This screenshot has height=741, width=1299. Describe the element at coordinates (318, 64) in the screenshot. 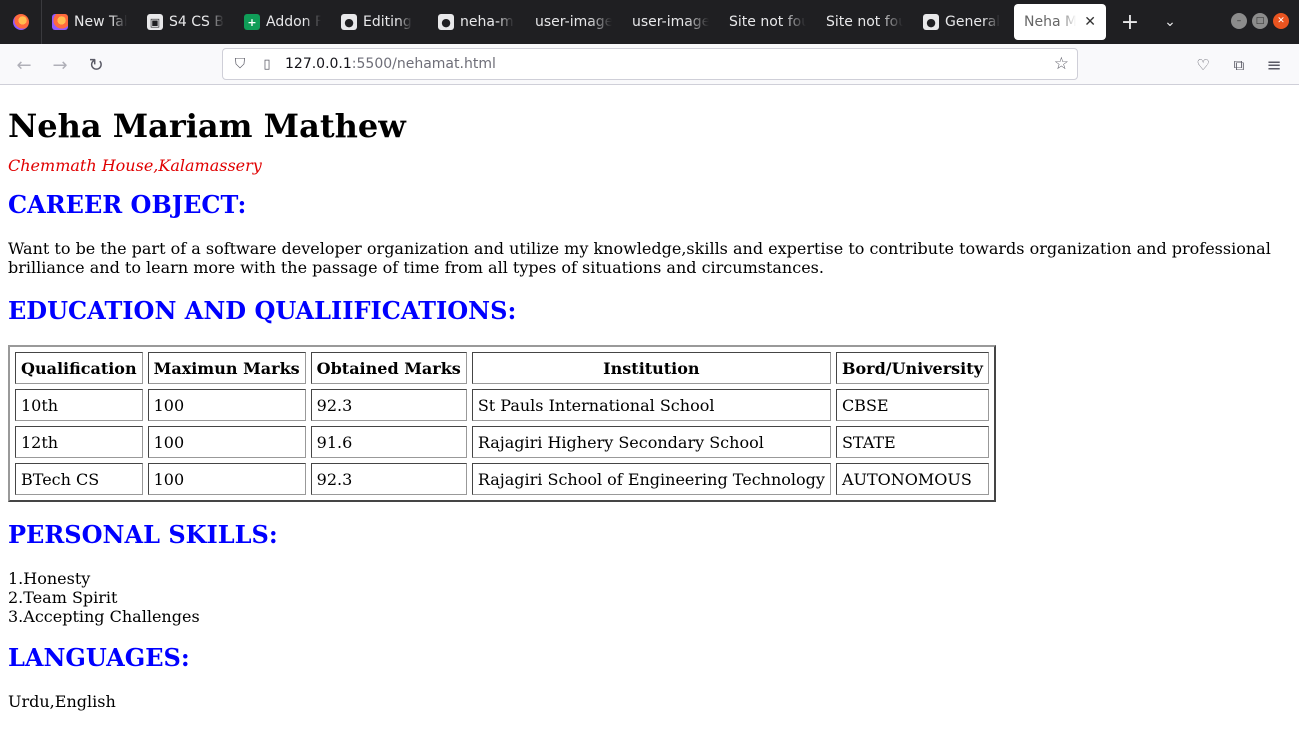

I see `url-host: 127.0.0.1` at that location.